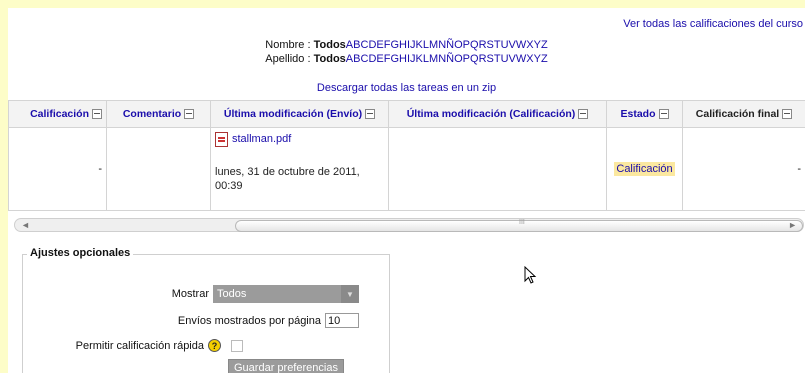 Image resolution: width=805 pixels, height=373 pixels. What do you see at coordinates (299, 114) in the screenshot?
I see `column-header-submission-modified: Última modificación (Envío)` at bounding box center [299, 114].